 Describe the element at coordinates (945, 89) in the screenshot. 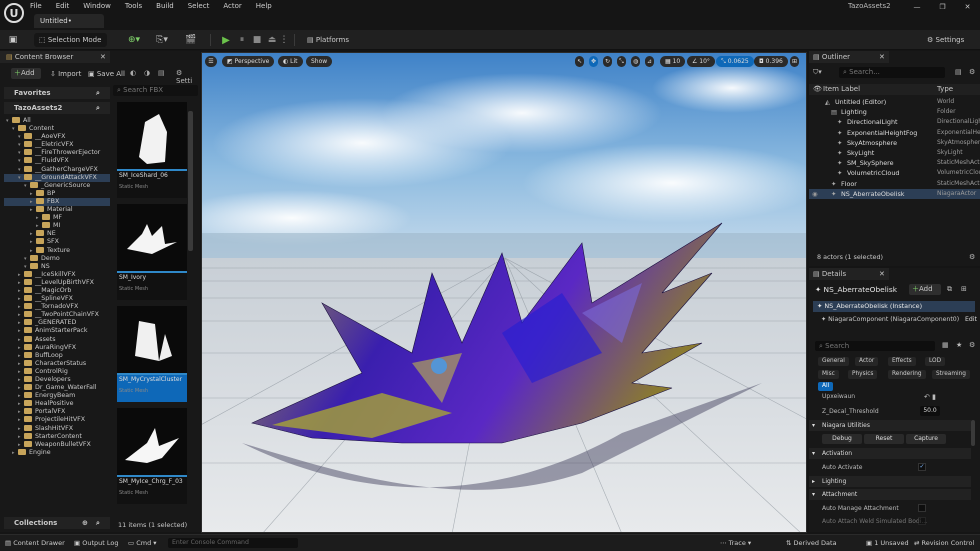

I see `col-type: Type` at that location.